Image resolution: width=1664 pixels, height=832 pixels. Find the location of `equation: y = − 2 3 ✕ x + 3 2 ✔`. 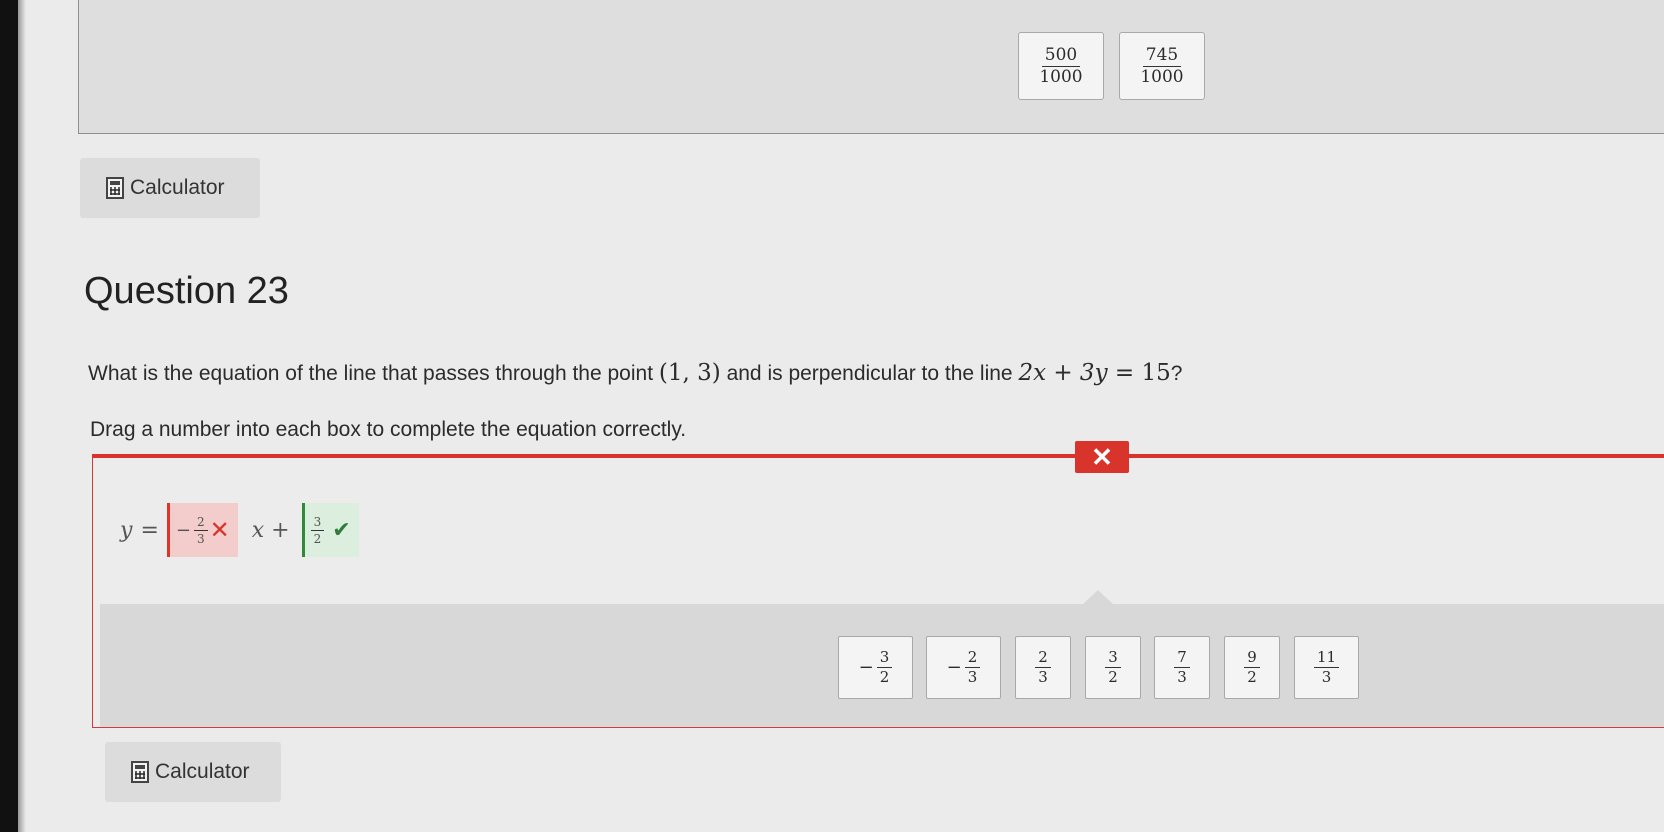

equation: y = − 2 3 ✕ x + 3 2 ✔ is located at coordinates (239, 530).